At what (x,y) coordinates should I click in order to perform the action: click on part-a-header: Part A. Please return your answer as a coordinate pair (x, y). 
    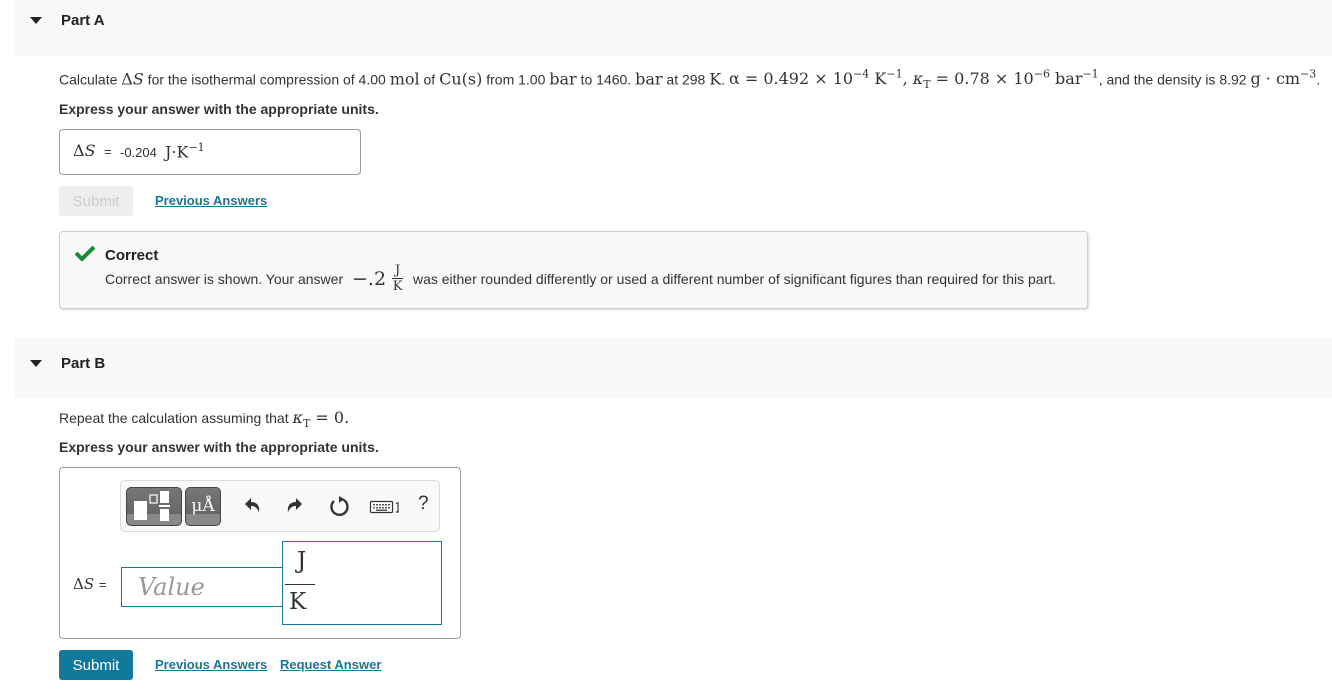
    Looking at the image, I should click on (673, 28).